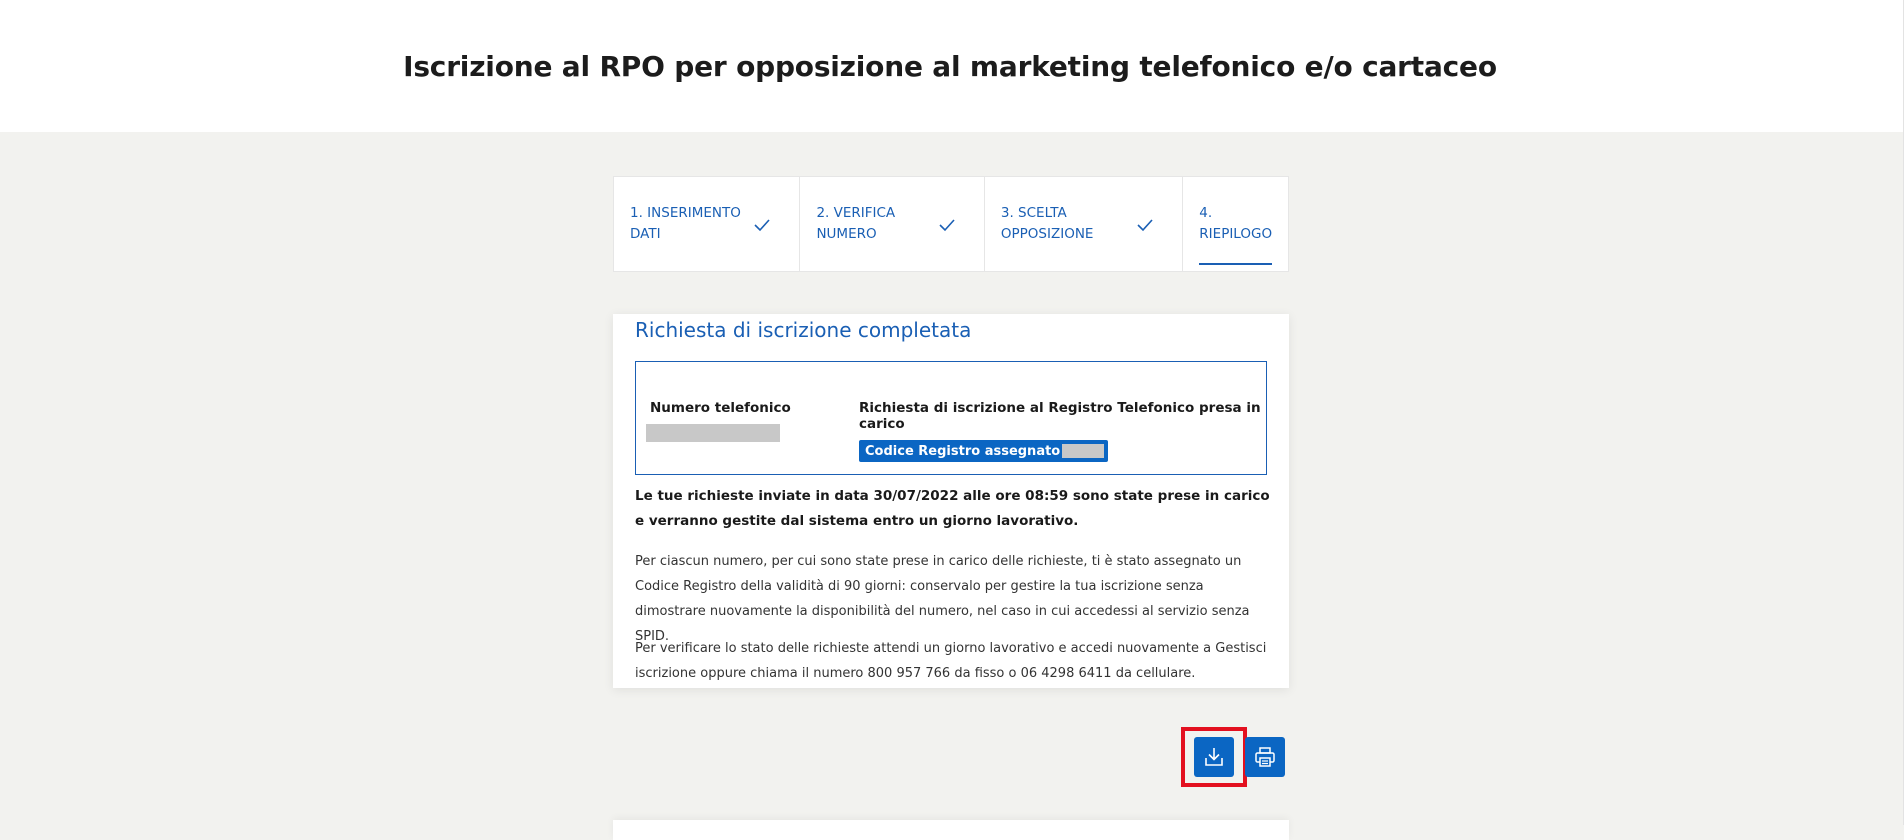 The width and height of the screenshot is (1904, 840). Describe the element at coordinates (1206, 213) in the screenshot. I see `step-label-line1: 4.` at that location.